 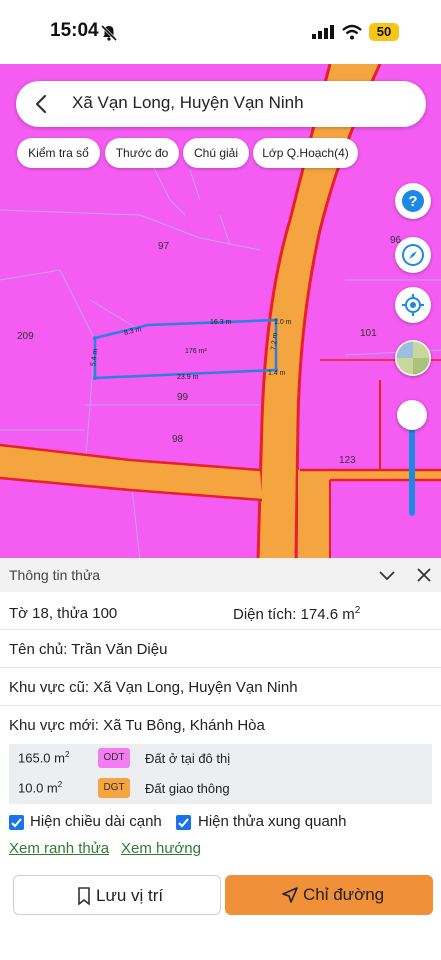 What do you see at coordinates (42, 104) in the screenshot?
I see `back-arrow-icon` at bounding box center [42, 104].